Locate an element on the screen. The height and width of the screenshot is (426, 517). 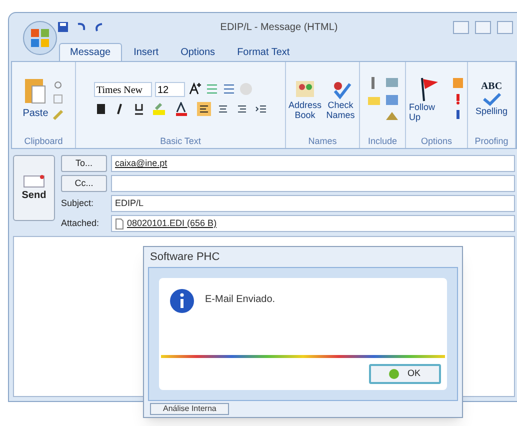
clipboard-icon is located at coordinates (35, 91).